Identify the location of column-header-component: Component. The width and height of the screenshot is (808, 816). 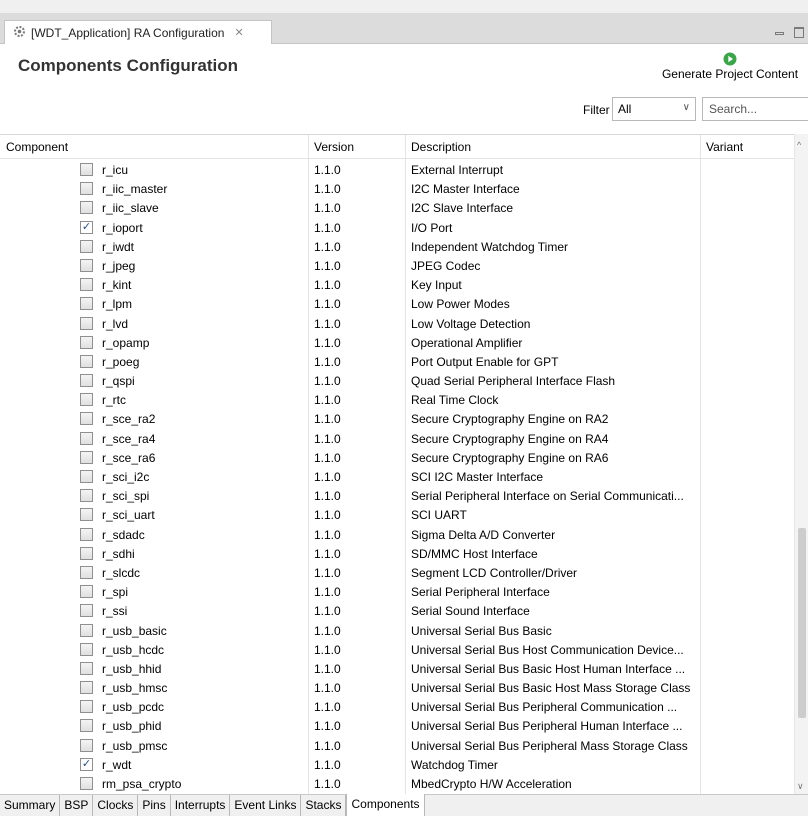
(37, 147).